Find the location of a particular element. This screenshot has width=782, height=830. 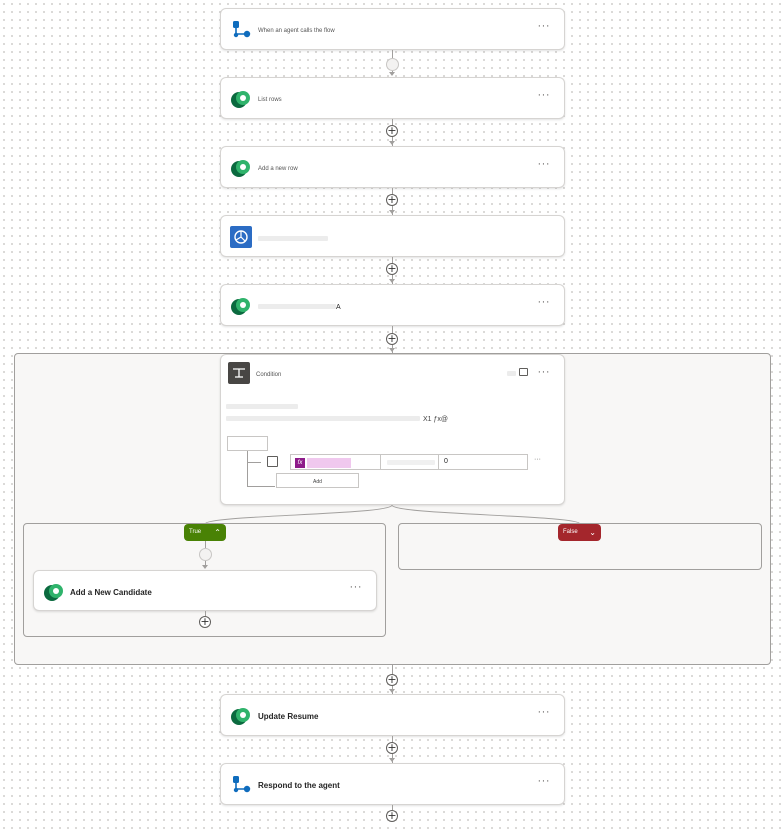

dataverse-step-card: A ··· is located at coordinates (392, 305).